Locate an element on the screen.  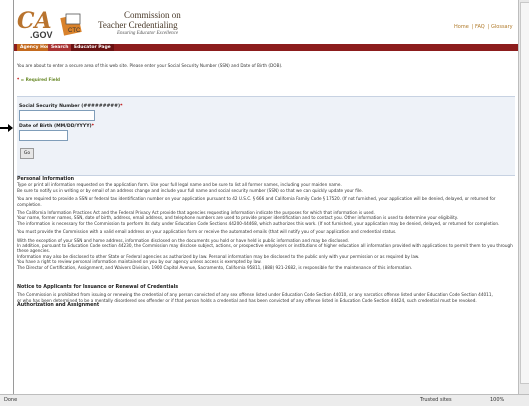
ssn-required-star: * is located at coordinates (121, 106).